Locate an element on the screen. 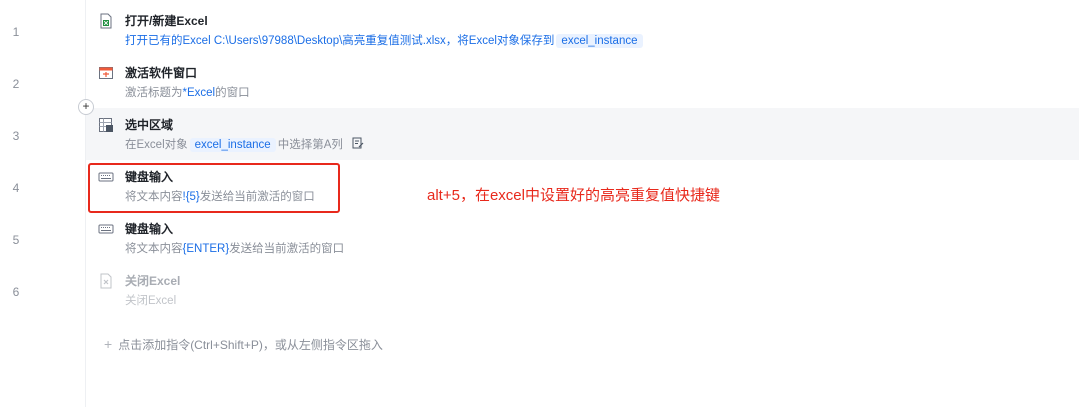 The width and height of the screenshot is (1079, 407). annotation-text: alt+5，在excel中设置好的高亮重复值快捷键 is located at coordinates (573, 195).